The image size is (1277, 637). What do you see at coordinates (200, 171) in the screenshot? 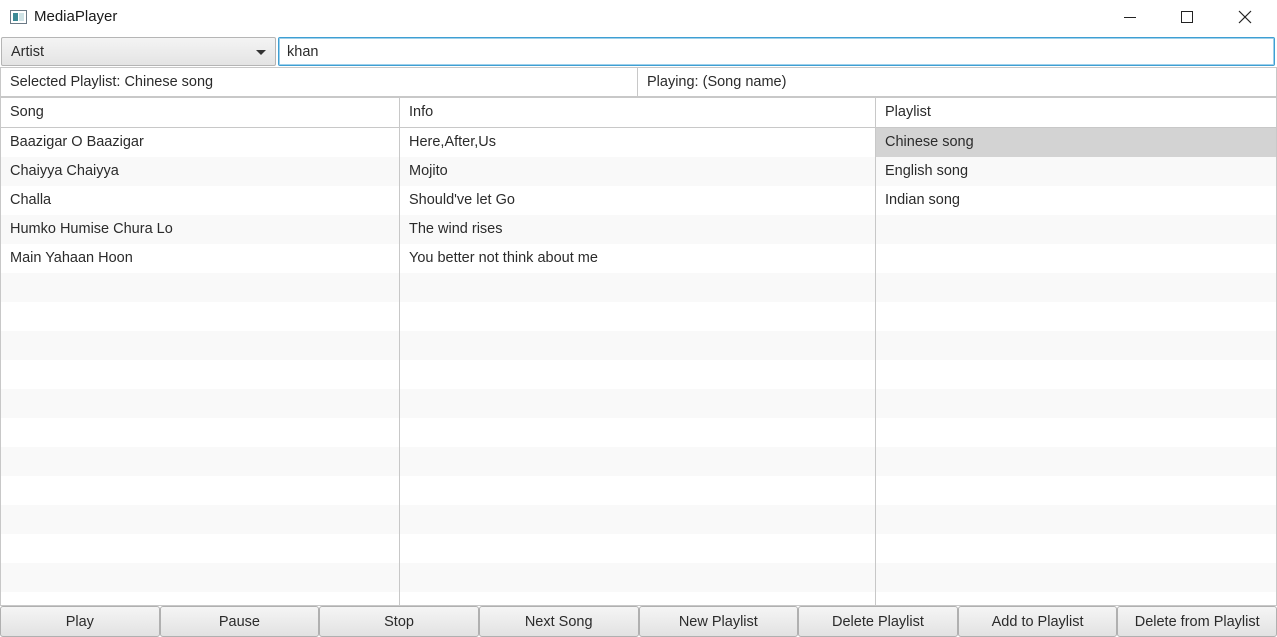
I see `song-row: Chaiyya Chaiyya` at bounding box center [200, 171].